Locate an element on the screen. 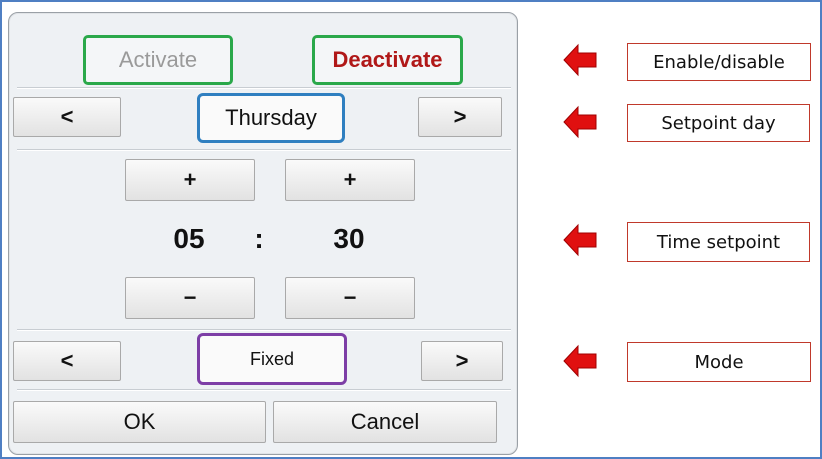 This screenshot has height=459, width=822. annotation-mode: Mode is located at coordinates (719, 362).